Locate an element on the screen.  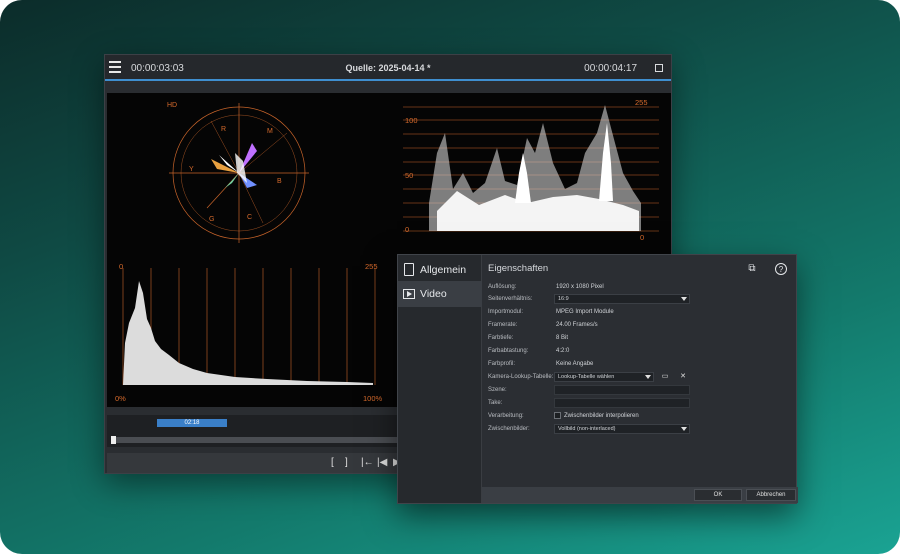
waveform: 255 0 100 50 0 is located at coordinates (531, 170).